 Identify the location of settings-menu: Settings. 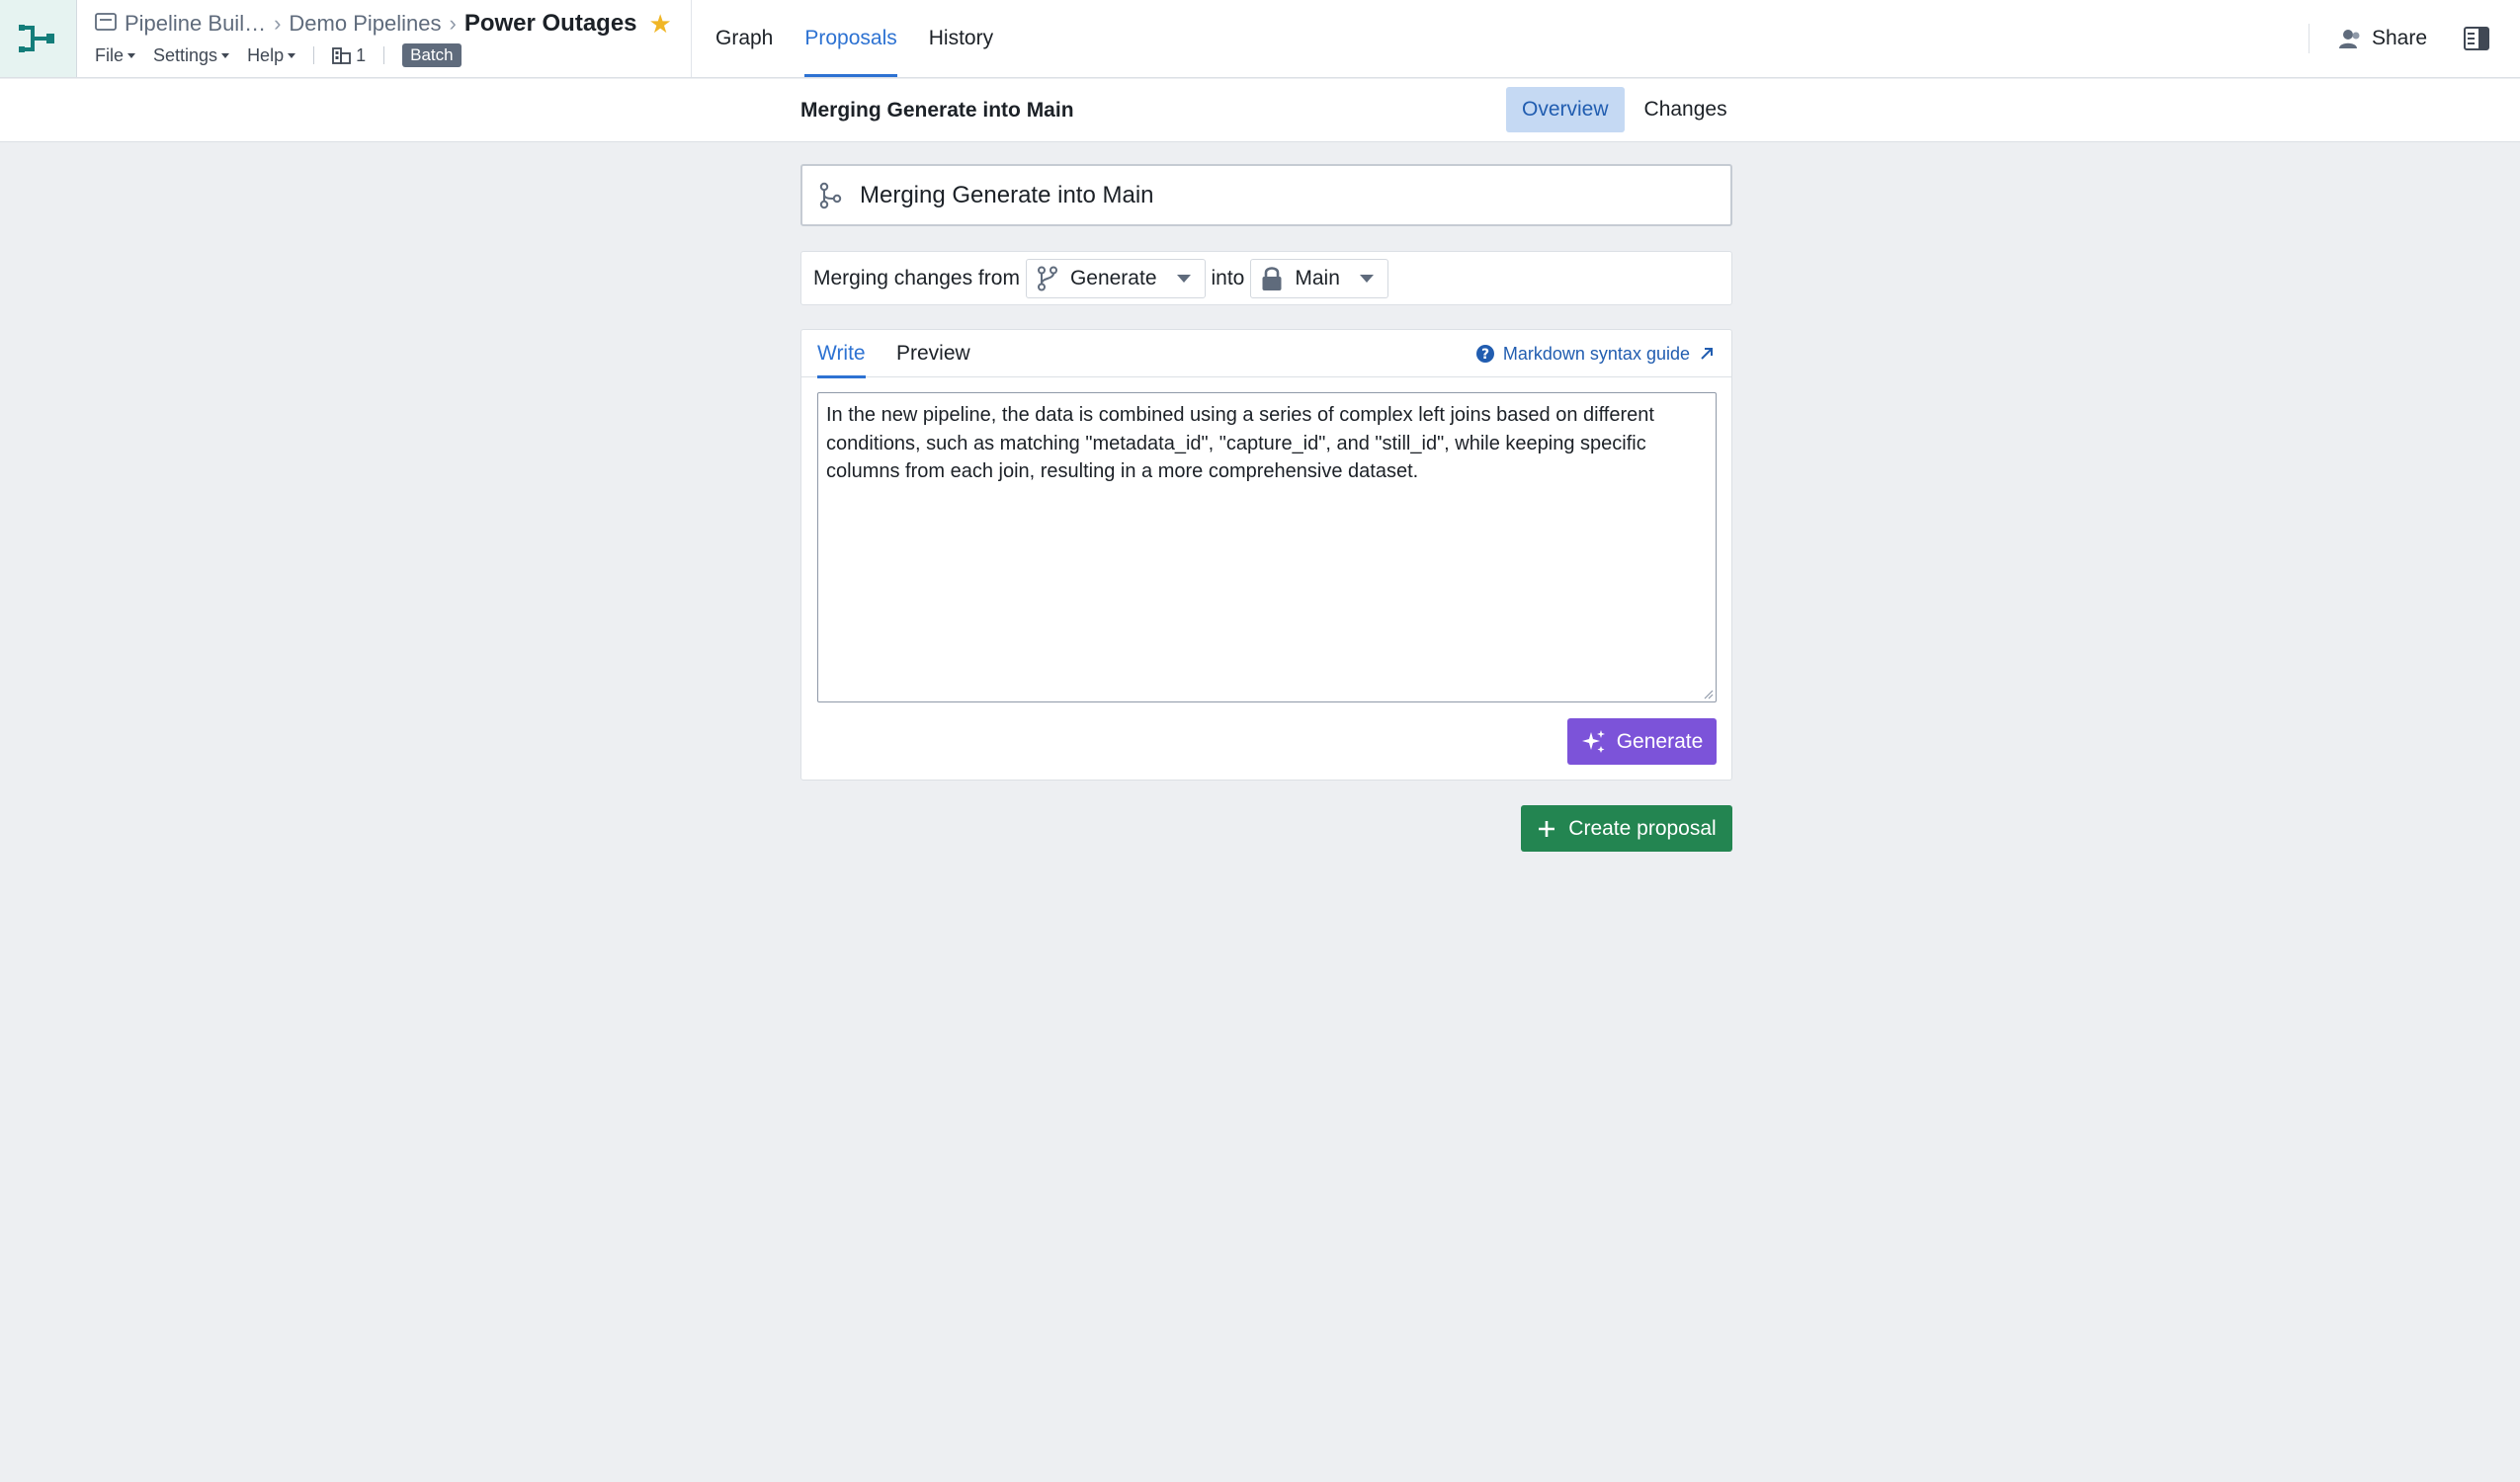
(191, 55).